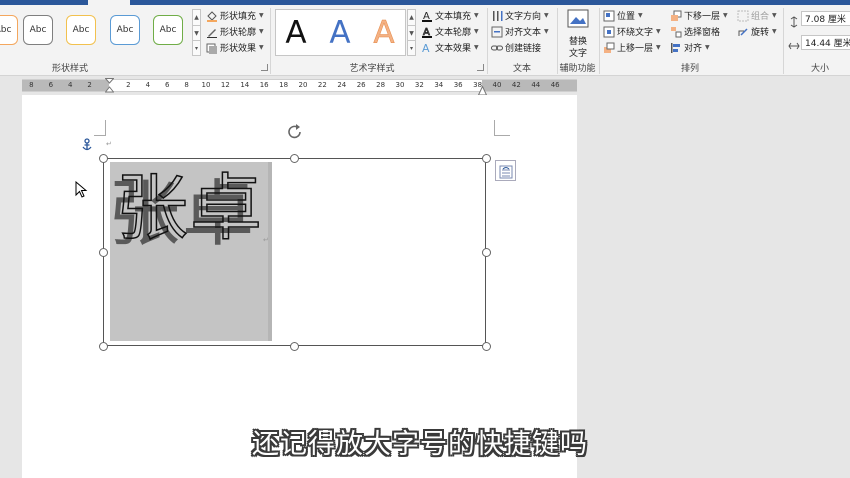  I want to click on rotate-icon, so click(743, 32).